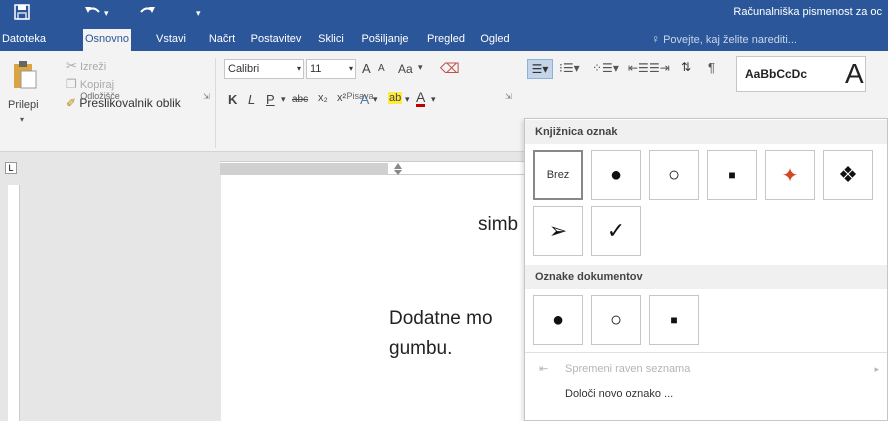  What do you see at coordinates (498, 225) in the screenshot?
I see `document-text-line: simb` at bounding box center [498, 225].